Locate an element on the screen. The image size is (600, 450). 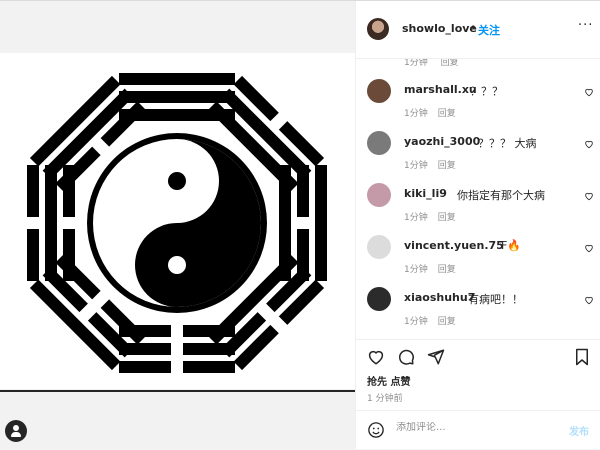
post-time: 1 分钟前 is located at coordinates (385, 399).